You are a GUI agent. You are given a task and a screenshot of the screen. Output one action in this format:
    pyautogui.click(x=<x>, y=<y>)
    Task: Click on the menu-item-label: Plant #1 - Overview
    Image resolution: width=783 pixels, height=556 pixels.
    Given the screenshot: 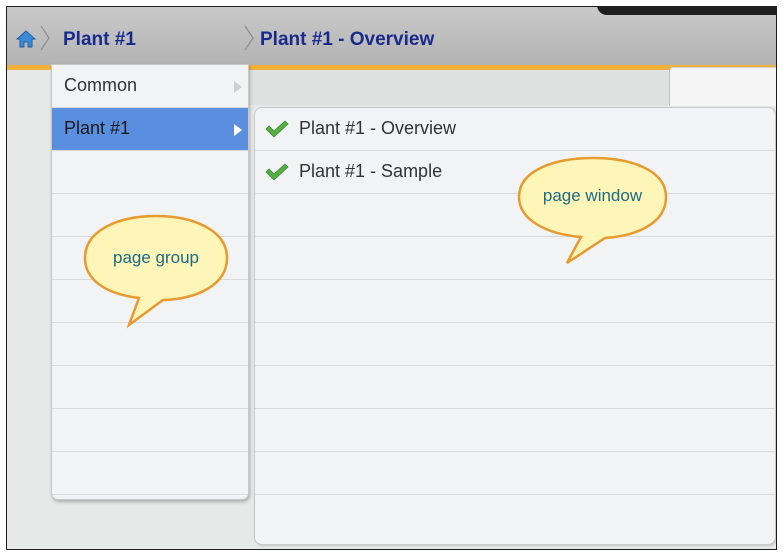 What is the action you would take?
    pyautogui.click(x=378, y=128)
    